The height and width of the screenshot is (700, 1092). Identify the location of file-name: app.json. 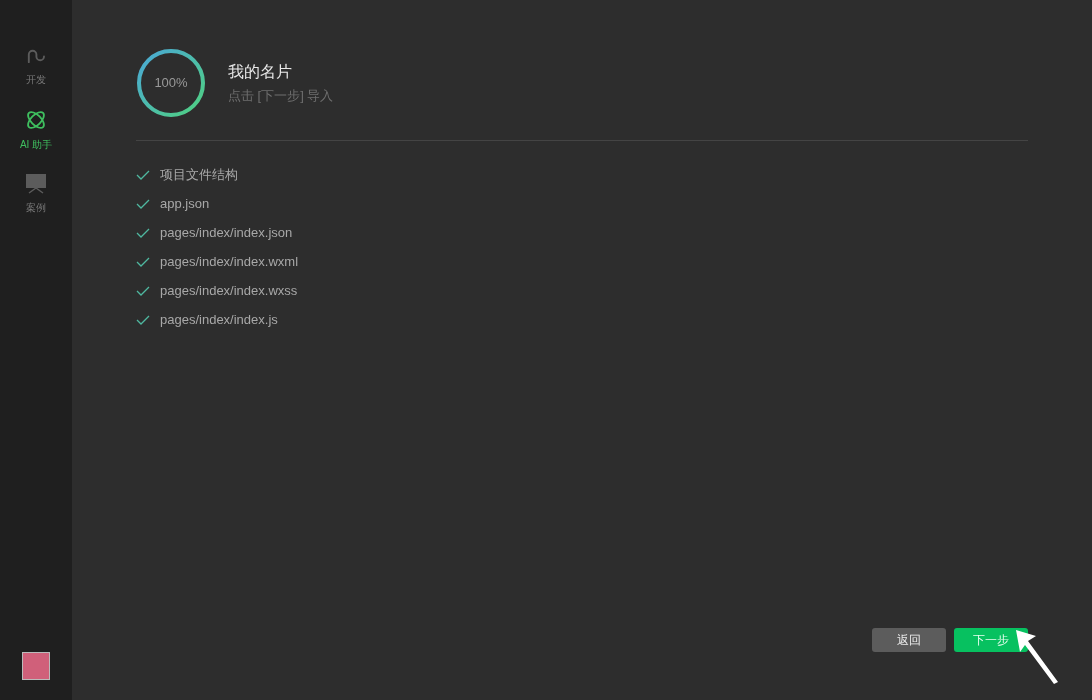
(185, 204).